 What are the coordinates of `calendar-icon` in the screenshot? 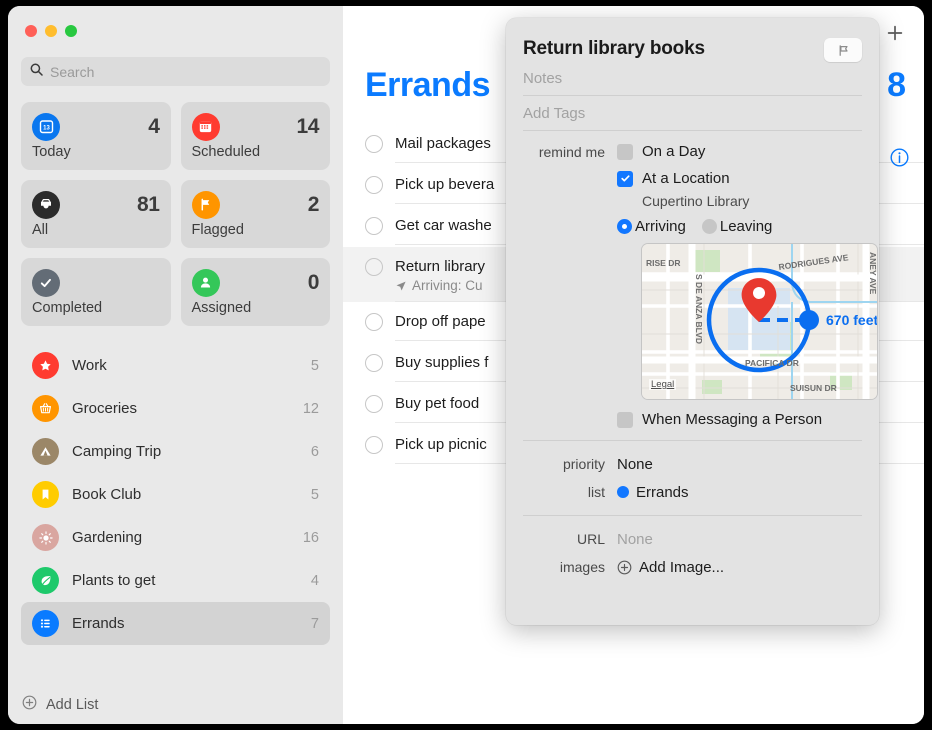 It's located at (205, 126).